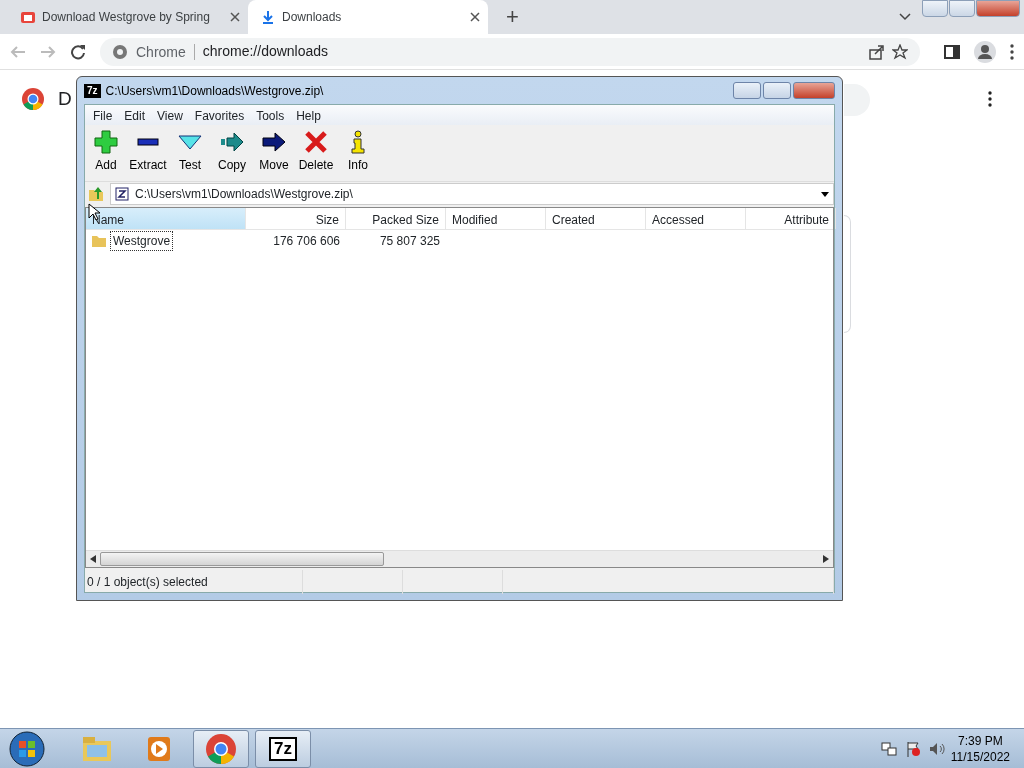  Describe the element at coordinates (396, 218) in the screenshot. I see `column-header: Packed Size` at that location.